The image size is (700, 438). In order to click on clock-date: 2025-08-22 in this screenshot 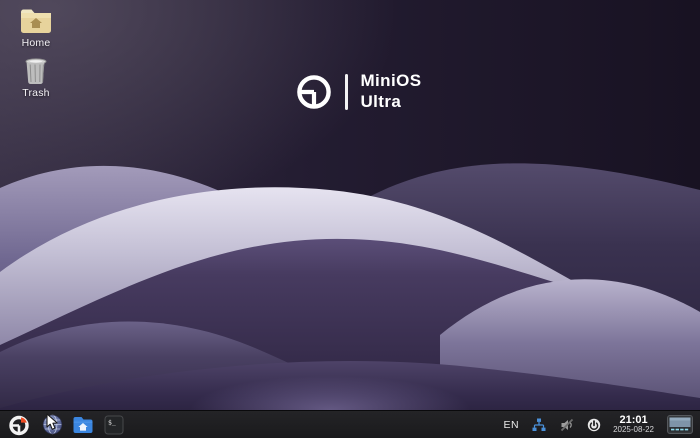, I will do `click(633, 430)`.